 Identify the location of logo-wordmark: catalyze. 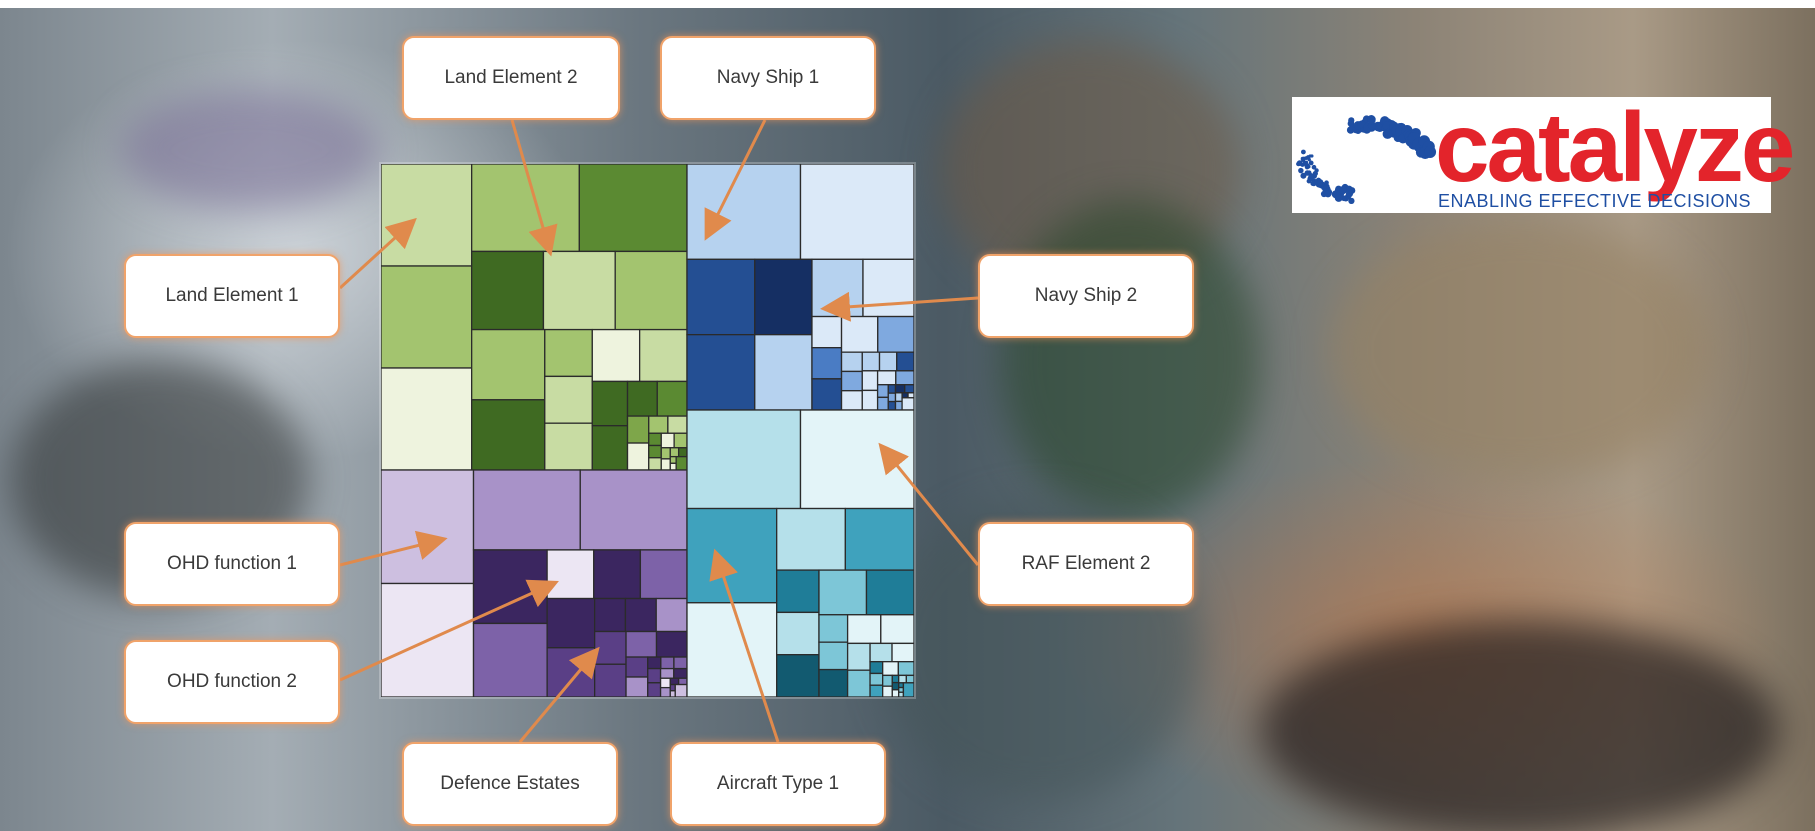
(1615, 147).